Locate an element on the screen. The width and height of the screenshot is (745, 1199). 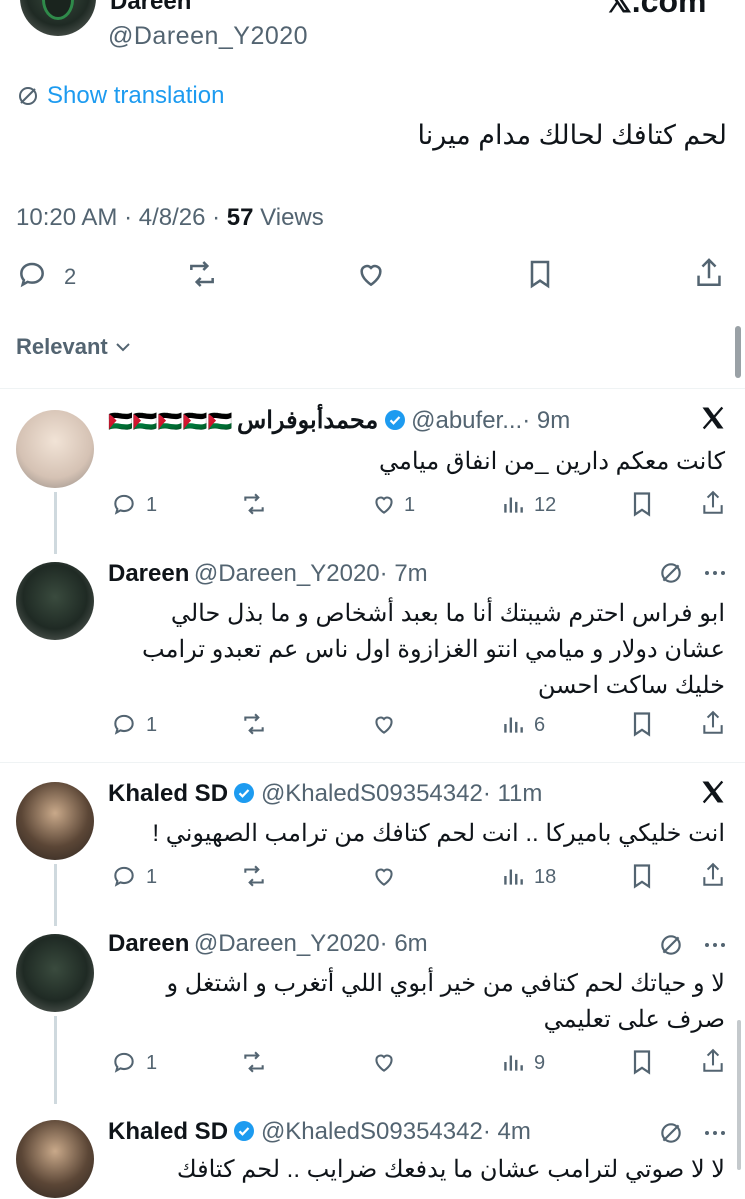
scrollbar is located at coordinates (738, 352).